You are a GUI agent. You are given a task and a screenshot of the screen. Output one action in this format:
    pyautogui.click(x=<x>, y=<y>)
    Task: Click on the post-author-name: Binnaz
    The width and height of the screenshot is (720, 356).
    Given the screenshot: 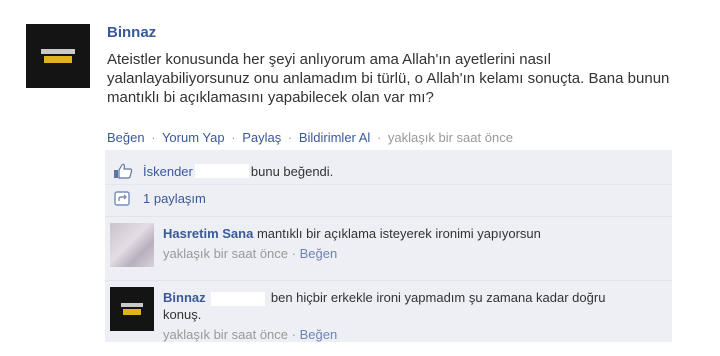 What is the action you would take?
    pyautogui.click(x=131, y=32)
    